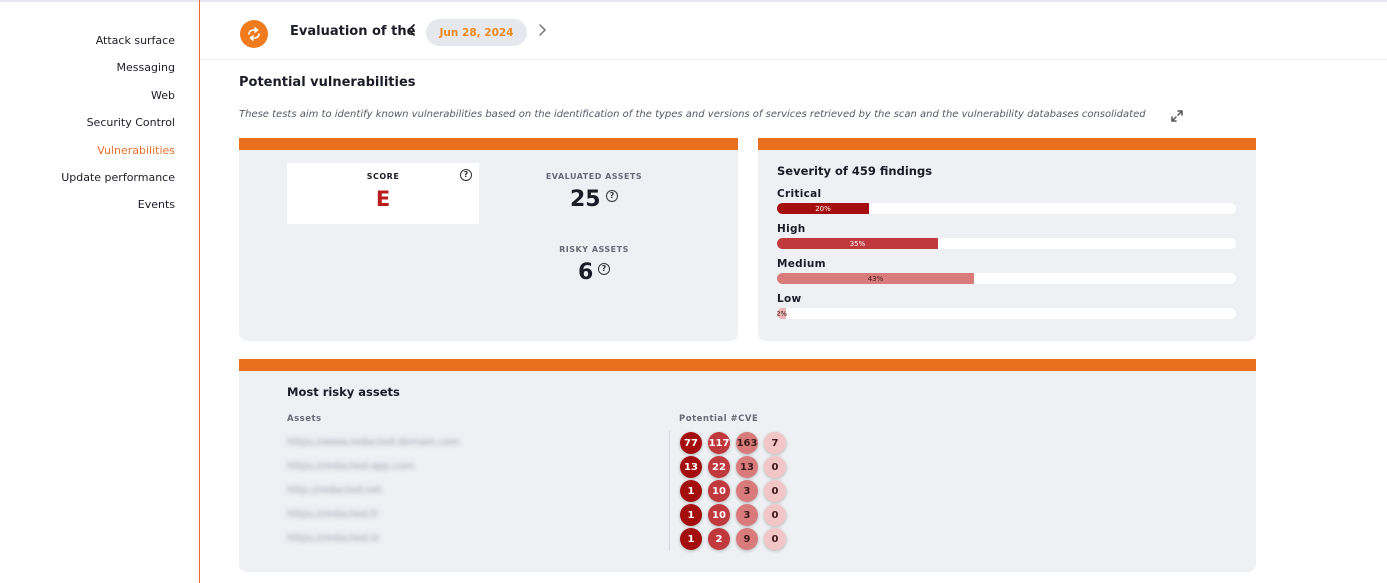  I want to click on severity-bar-medium: 43%, so click(875, 278).